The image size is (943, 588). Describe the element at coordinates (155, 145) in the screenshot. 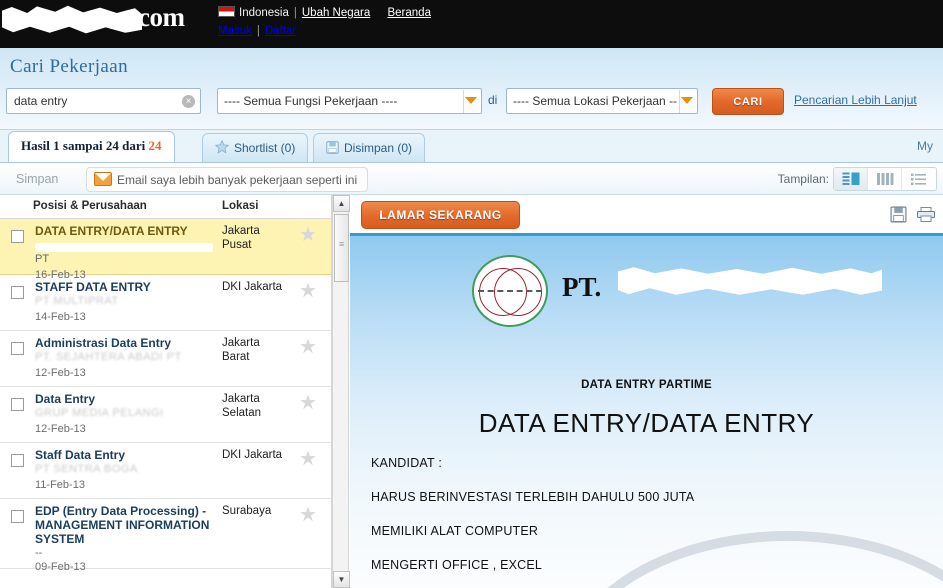

I see `tab-results-count: 24` at that location.